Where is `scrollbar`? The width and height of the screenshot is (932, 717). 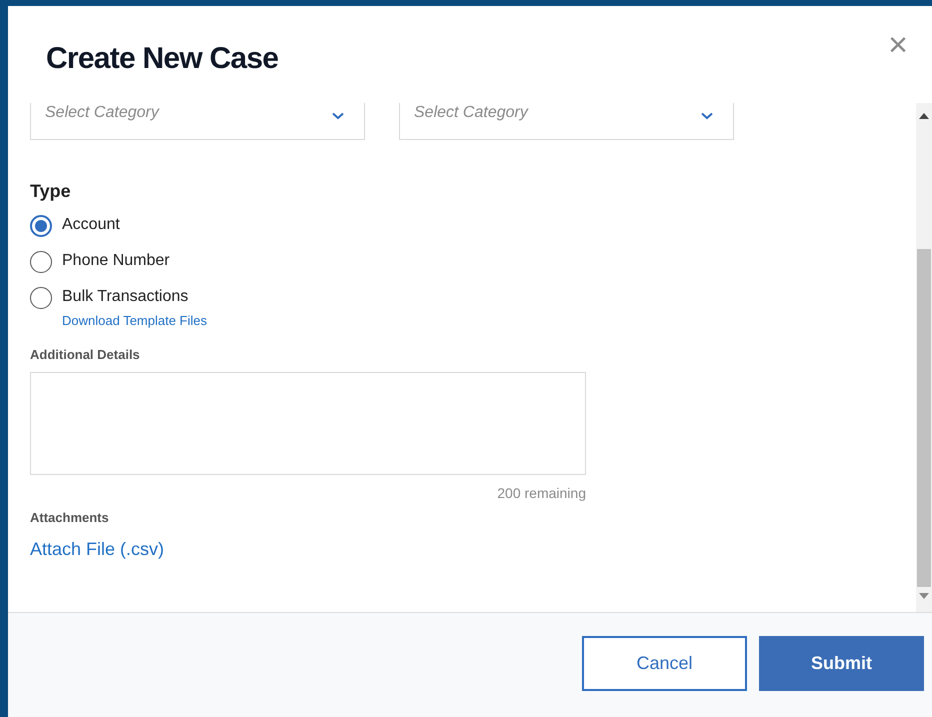
scrollbar is located at coordinates (924, 357).